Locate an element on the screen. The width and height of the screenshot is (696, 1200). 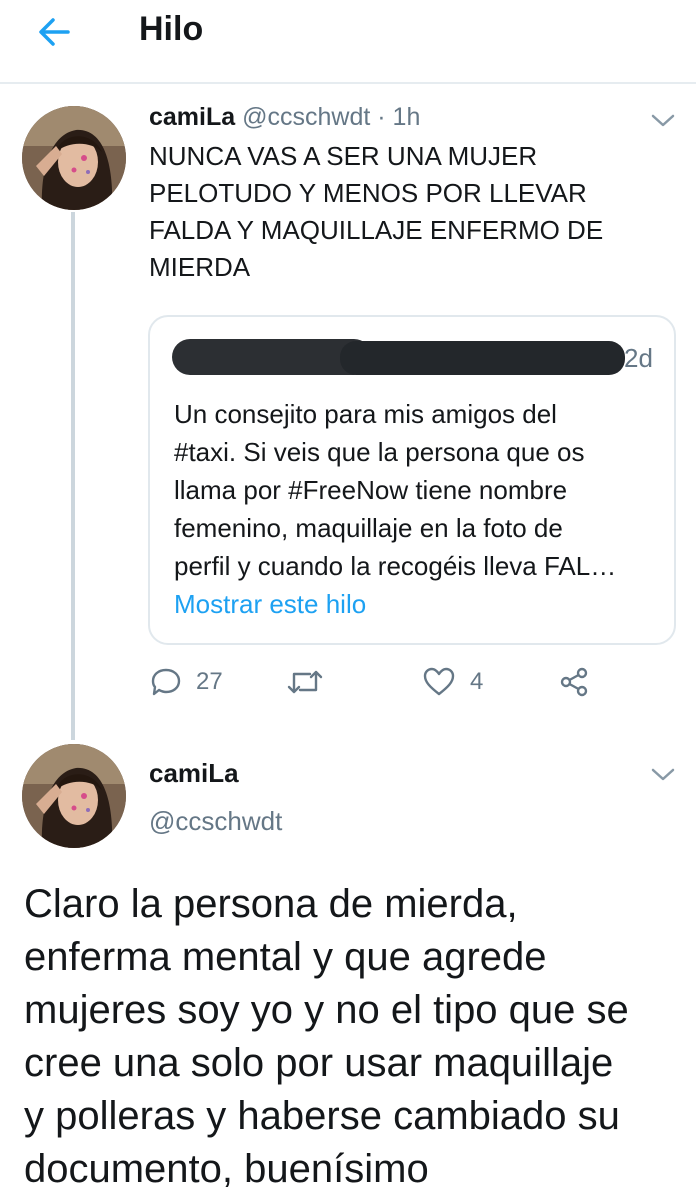
tweet-header: camiLa @ccschwdt · 1h is located at coordinates (284, 117).